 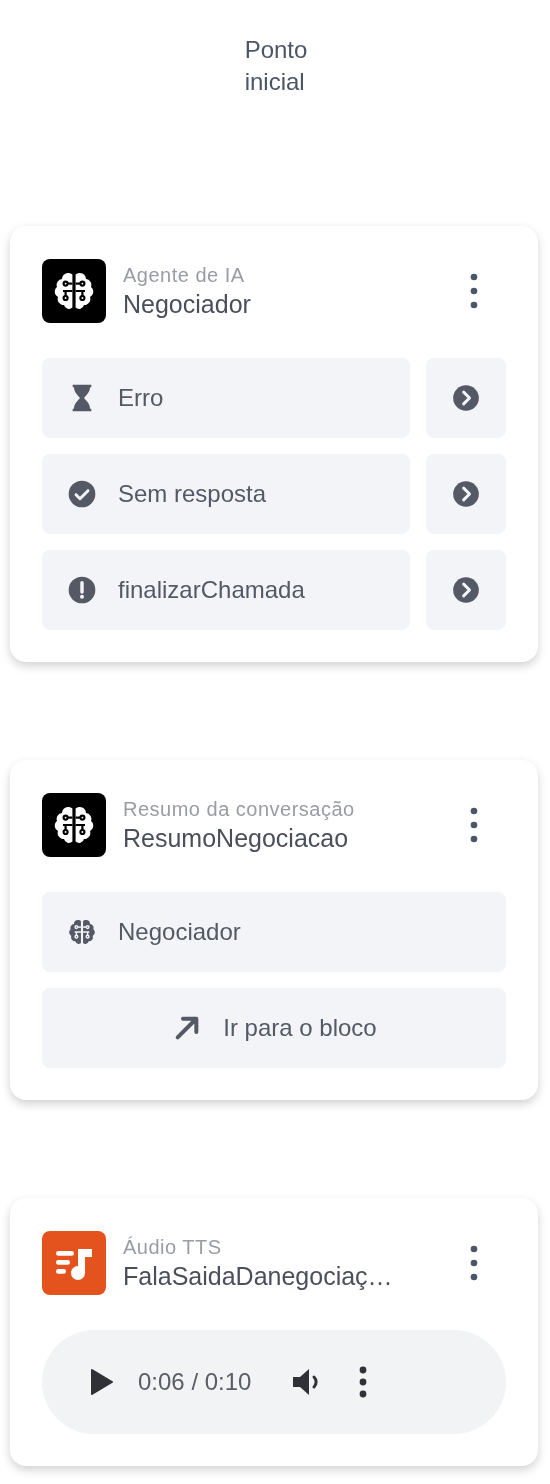 What do you see at coordinates (211, 590) in the screenshot?
I see `output-label: finalizarChamada` at bounding box center [211, 590].